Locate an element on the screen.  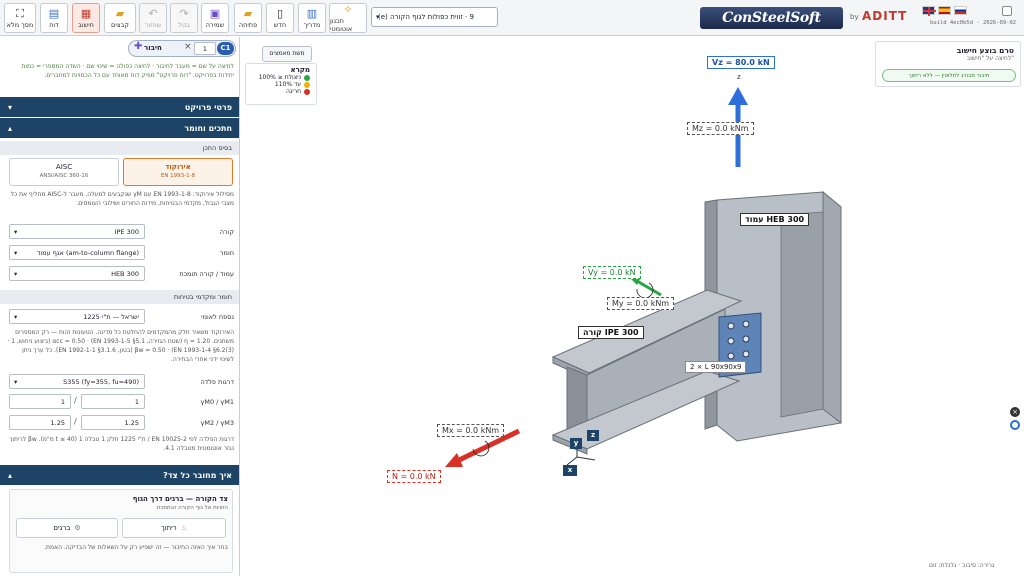
save-button: ▣ שמירה is located at coordinates (215, 18).